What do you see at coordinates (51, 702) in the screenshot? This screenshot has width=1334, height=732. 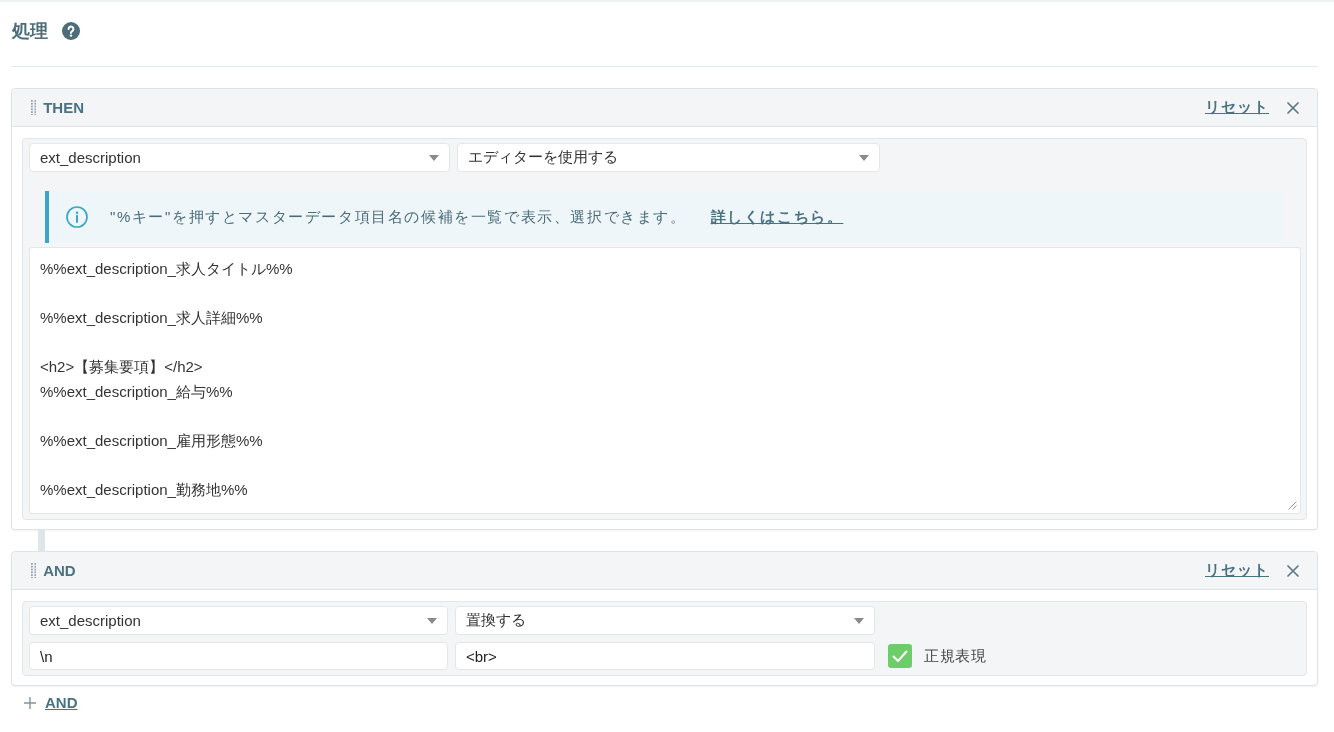 I see `add-and-button: AND` at bounding box center [51, 702].